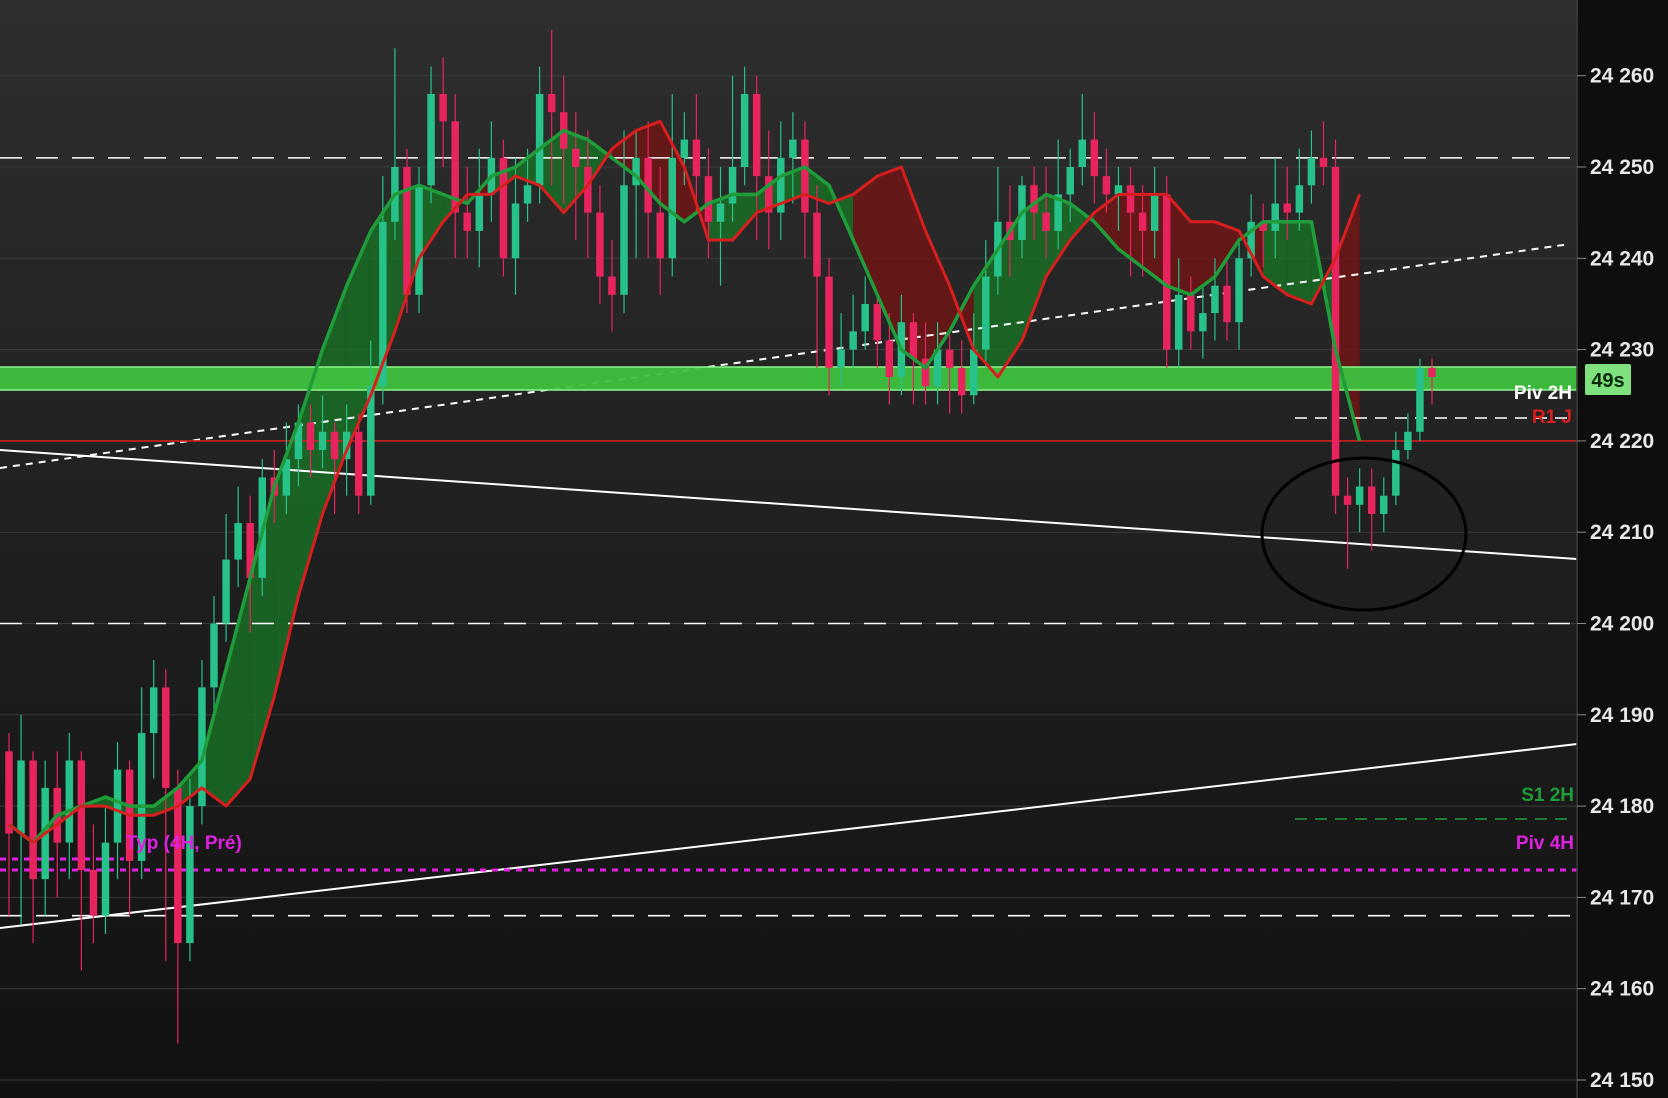 The height and width of the screenshot is (1098, 1668). Describe the element at coordinates (1622, 715) in the screenshot. I see `tick-label-24190: 24 190` at that location.